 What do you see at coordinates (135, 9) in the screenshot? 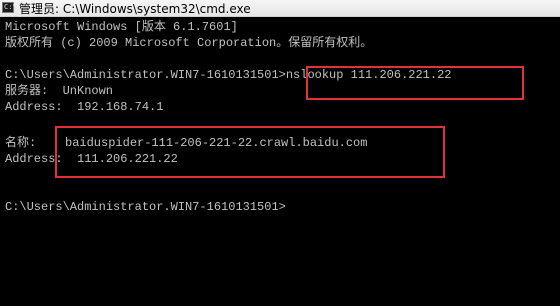
I see `window-title: 管理员: C:\Windows\system32\cmd.exe` at bounding box center [135, 9].